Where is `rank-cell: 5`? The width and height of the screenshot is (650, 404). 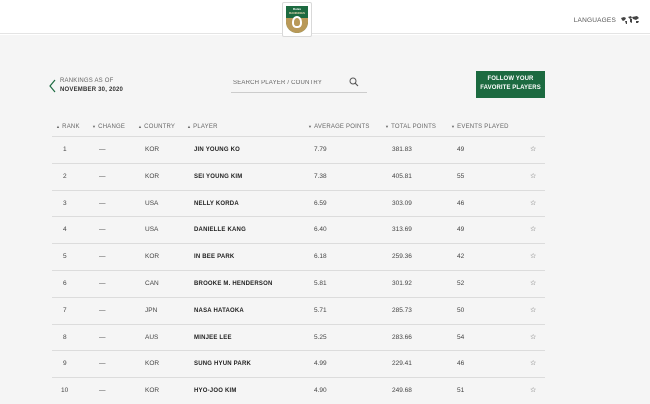
rank-cell: 5 is located at coordinates (65, 257).